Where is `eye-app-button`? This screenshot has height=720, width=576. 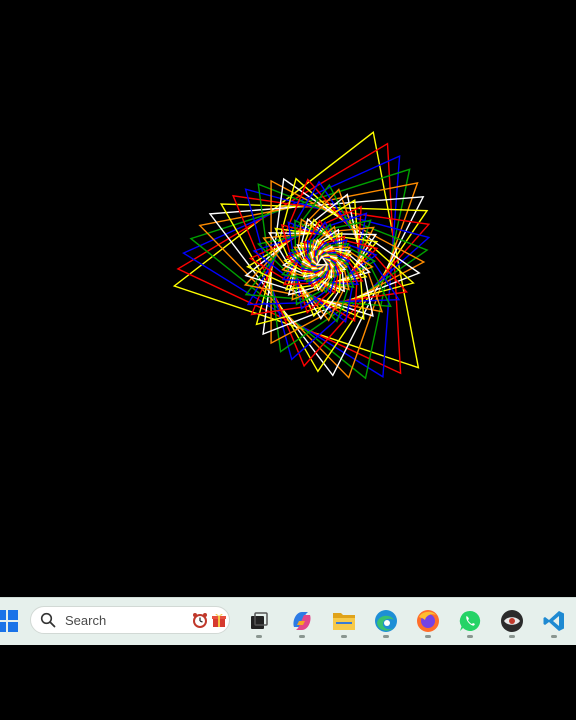 eye-app-button is located at coordinates (512, 621).